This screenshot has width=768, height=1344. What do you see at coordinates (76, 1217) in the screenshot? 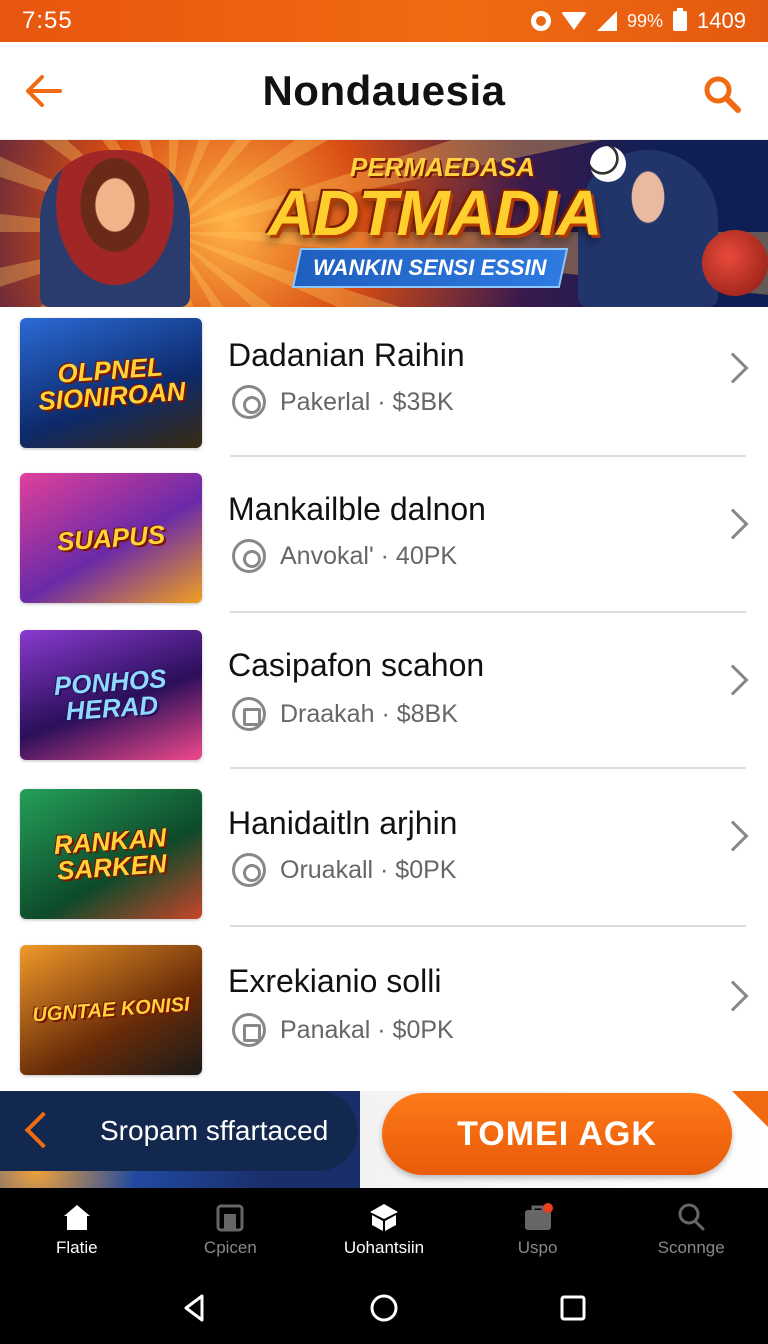
I see `home-icon` at bounding box center [76, 1217].